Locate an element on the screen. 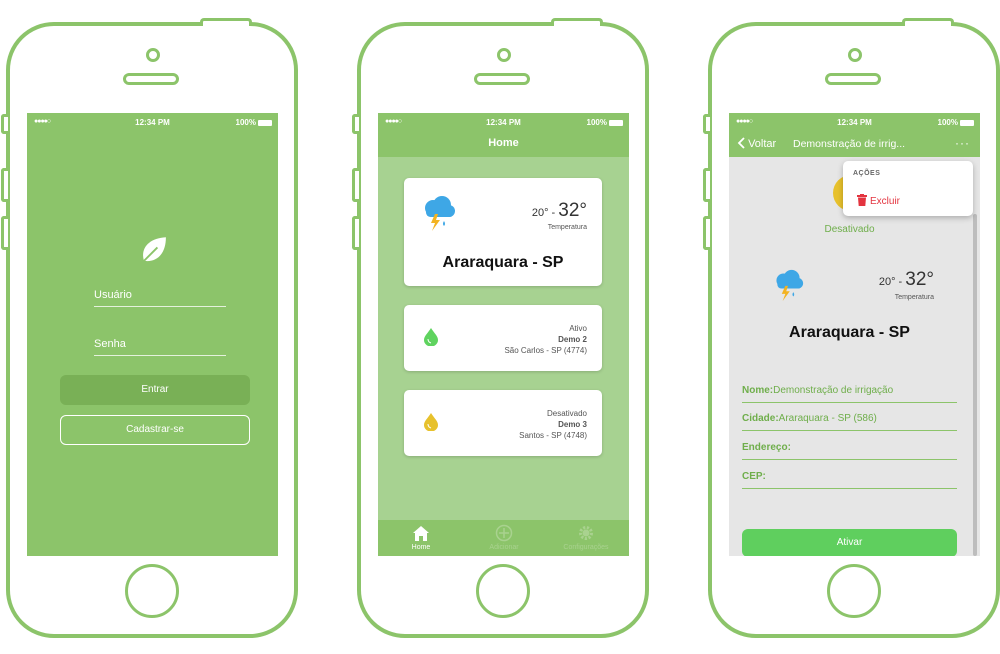 This screenshot has width=1000, height=654. tab-home-label: Home is located at coordinates (421, 547).